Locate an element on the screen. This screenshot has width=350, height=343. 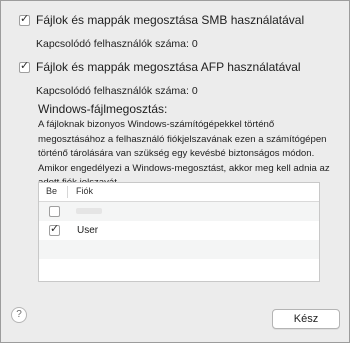
column-header-enabled: Be is located at coordinates (51, 191).